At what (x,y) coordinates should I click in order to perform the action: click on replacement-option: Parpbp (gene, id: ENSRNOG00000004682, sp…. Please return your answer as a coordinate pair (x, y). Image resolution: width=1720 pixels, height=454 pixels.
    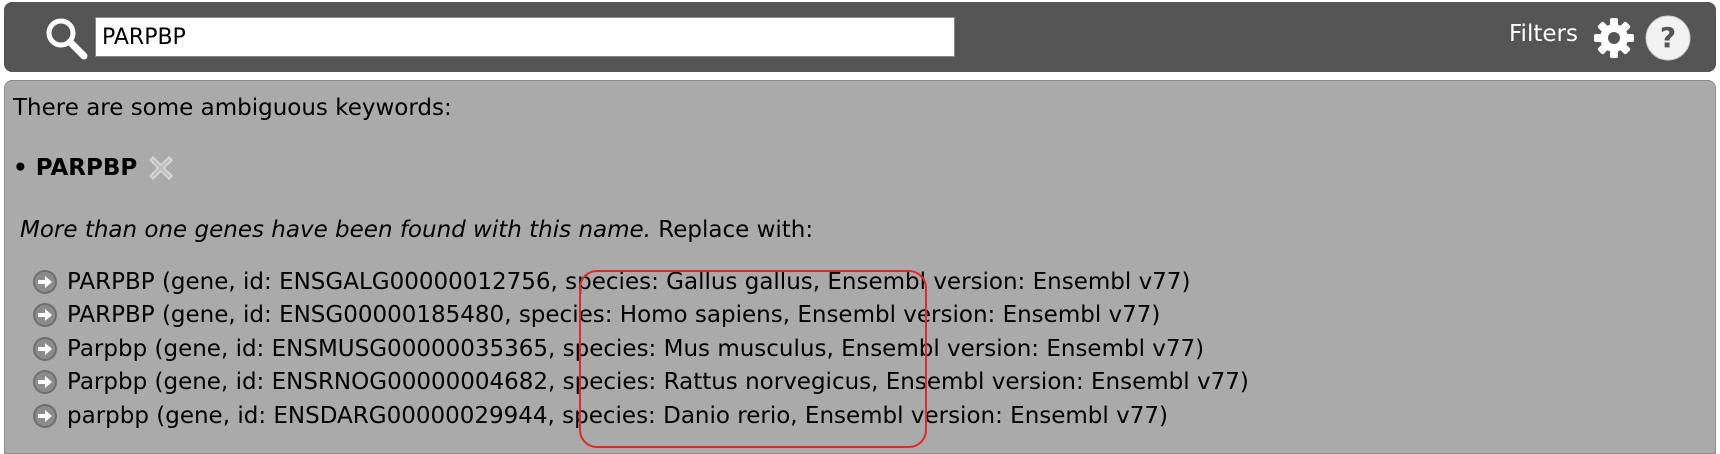
    Looking at the image, I should click on (640, 383).